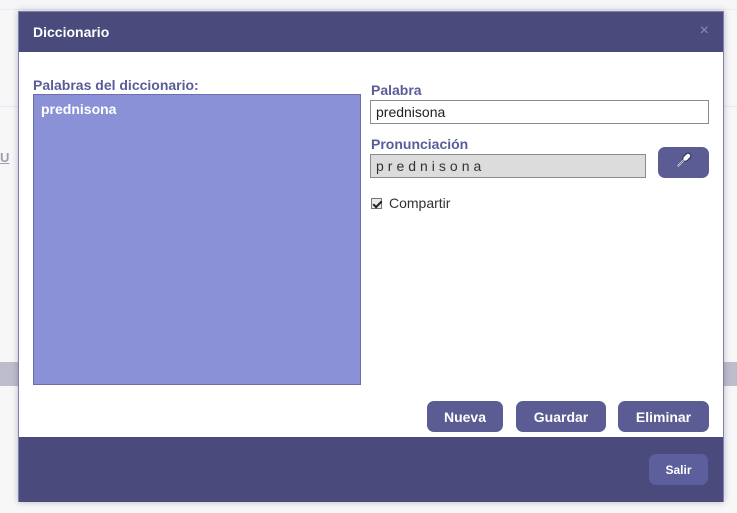  What do you see at coordinates (420, 144) in the screenshot?
I see `pronunciation-field-label: Pronunciación` at bounding box center [420, 144].